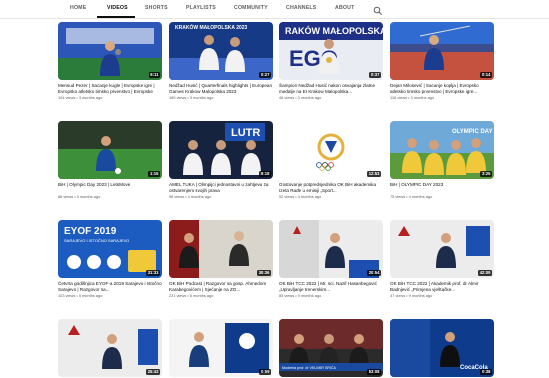 The height and width of the screenshot is (378, 549). Describe the element at coordinates (486, 371) in the screenshot. I see `duration-badge: 0:38` at that location.